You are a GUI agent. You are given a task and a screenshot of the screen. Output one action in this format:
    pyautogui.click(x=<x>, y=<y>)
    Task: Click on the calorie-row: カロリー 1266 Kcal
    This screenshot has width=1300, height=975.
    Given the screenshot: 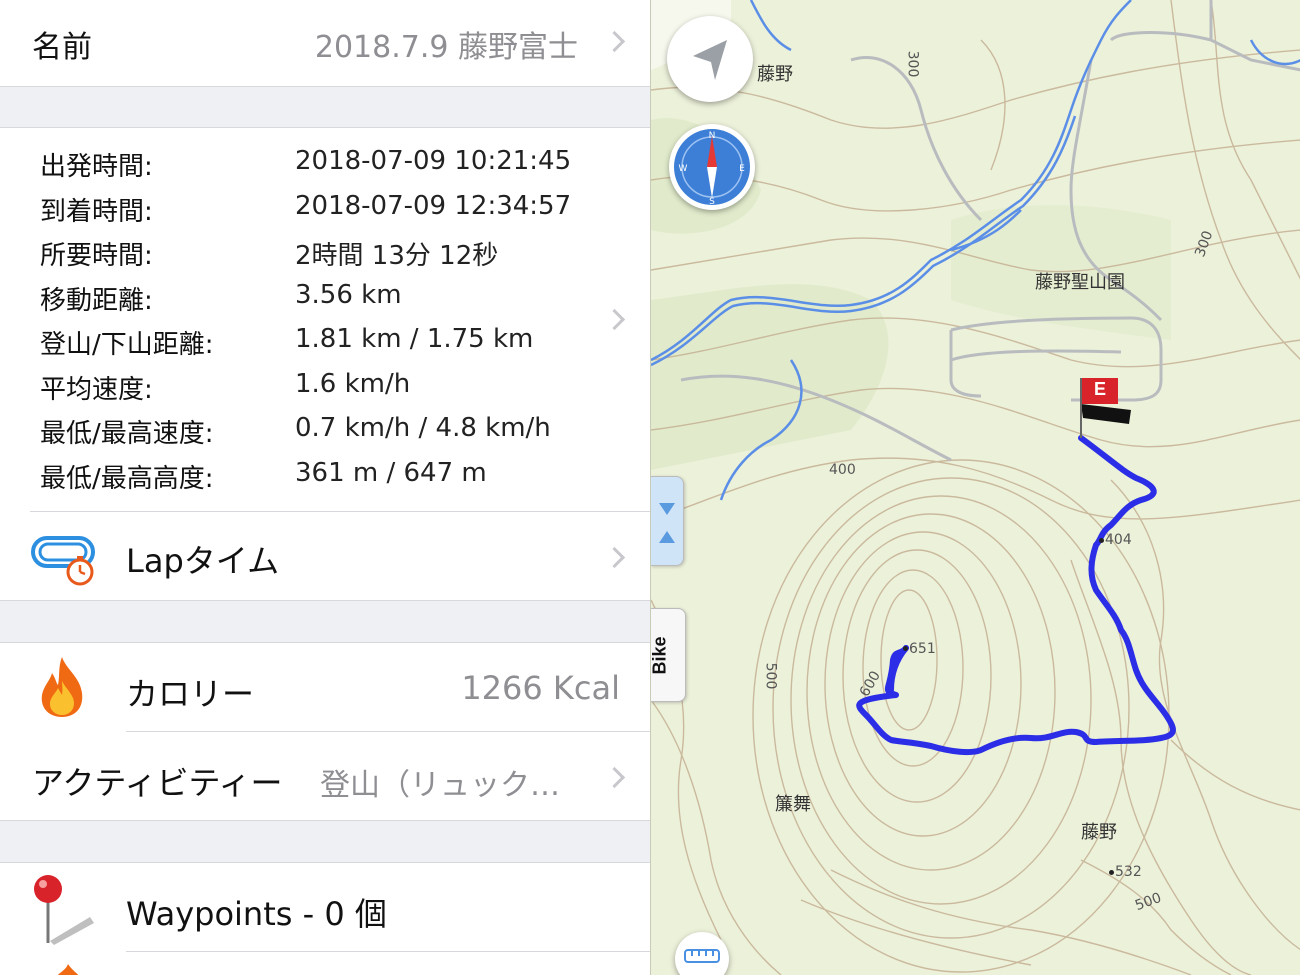 What is the action you would take?
    pyautogui.click(x=325, y=687)
    